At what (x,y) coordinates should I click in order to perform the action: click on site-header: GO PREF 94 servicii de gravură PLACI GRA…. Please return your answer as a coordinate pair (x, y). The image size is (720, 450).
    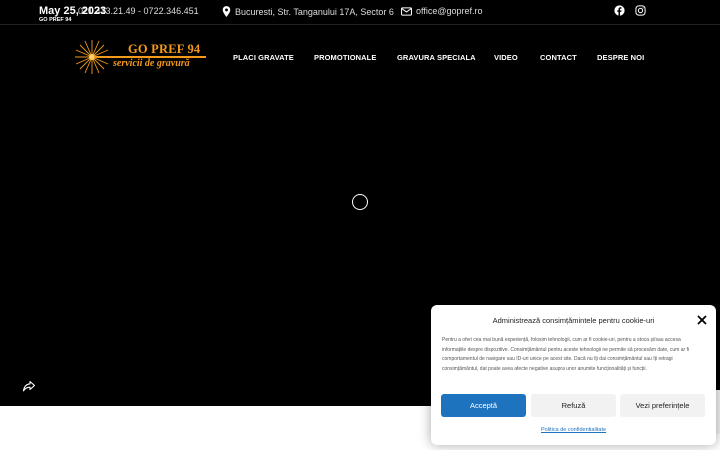
    Looking at the image, I should click on (360, 54).